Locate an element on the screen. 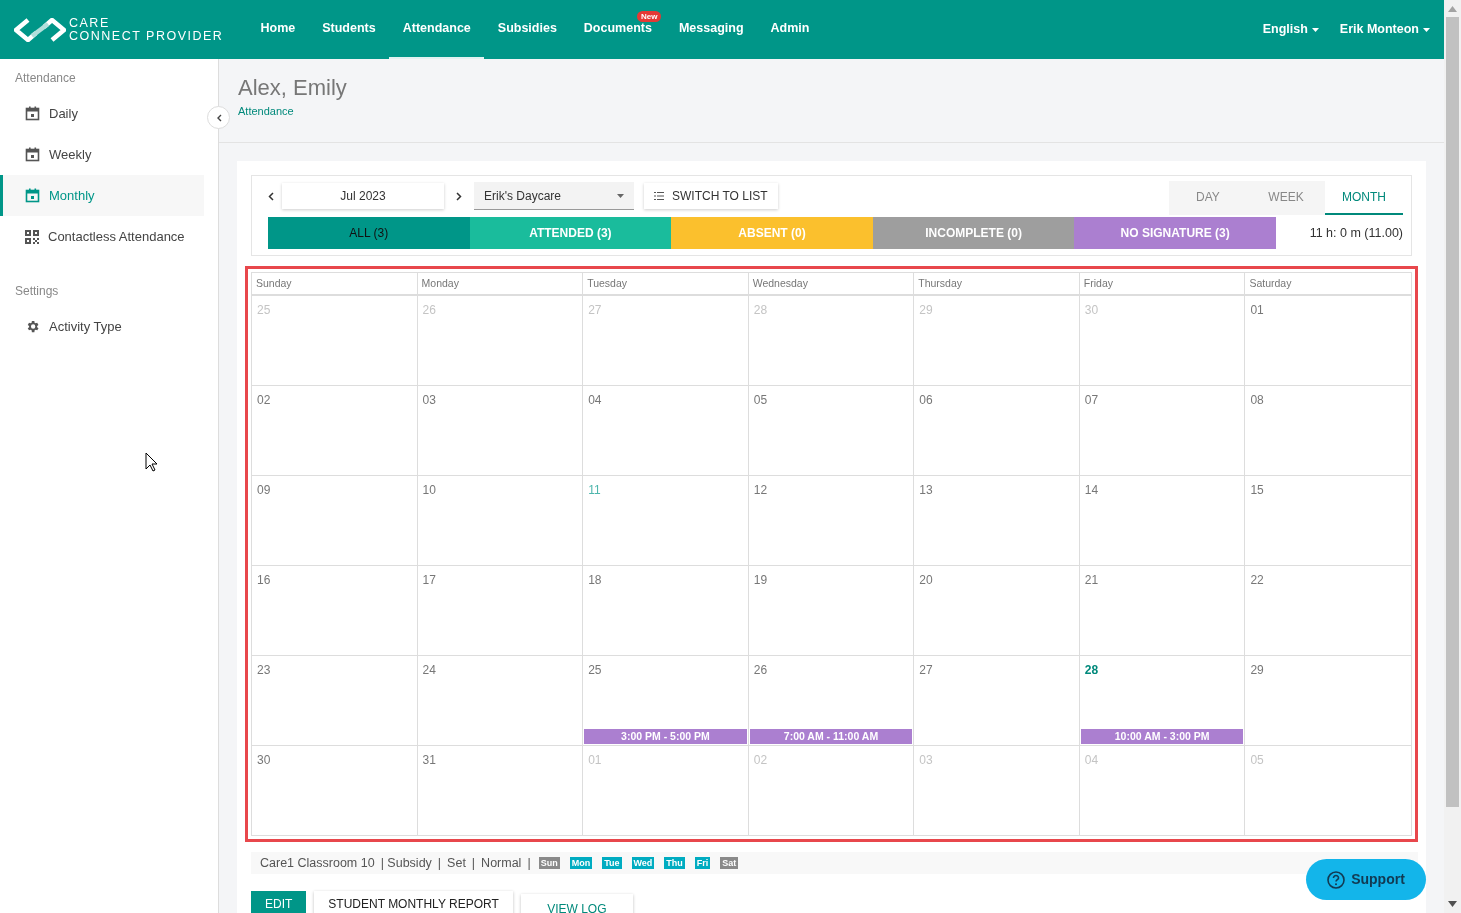 The width and height of the screenshot is (1461, 913). calendar-day-cell: 27 is located at coordinates (997, 700).